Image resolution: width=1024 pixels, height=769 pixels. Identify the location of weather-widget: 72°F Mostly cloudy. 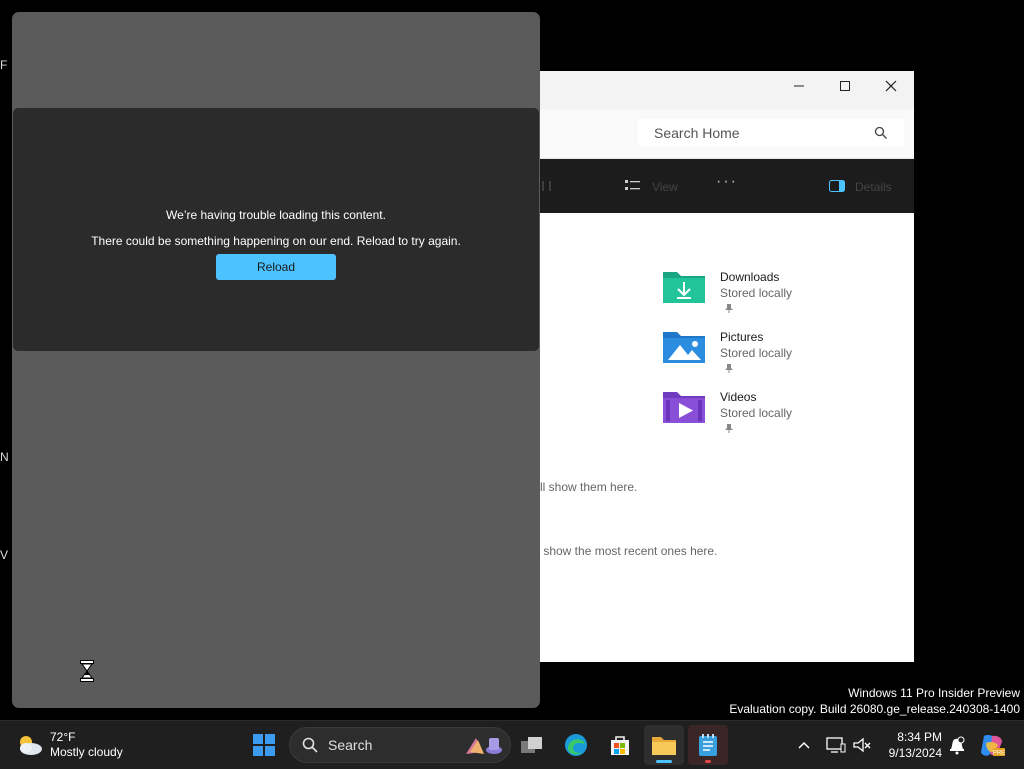
(86, 745).